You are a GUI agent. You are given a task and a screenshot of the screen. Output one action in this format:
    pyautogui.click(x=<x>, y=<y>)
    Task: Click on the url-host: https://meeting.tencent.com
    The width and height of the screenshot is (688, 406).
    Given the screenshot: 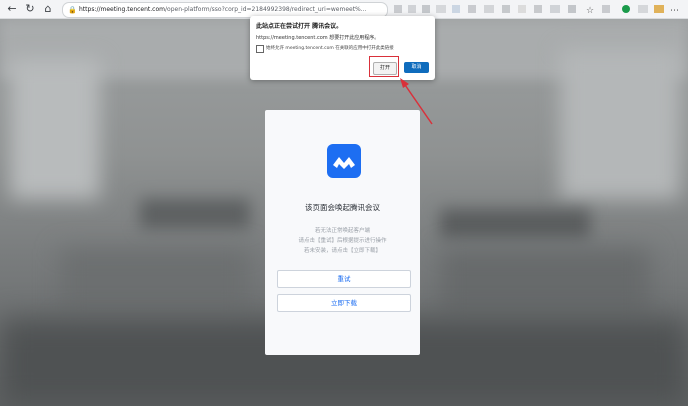 What is the action you would take?
    pyautogui.click(x=122, y=9)
    